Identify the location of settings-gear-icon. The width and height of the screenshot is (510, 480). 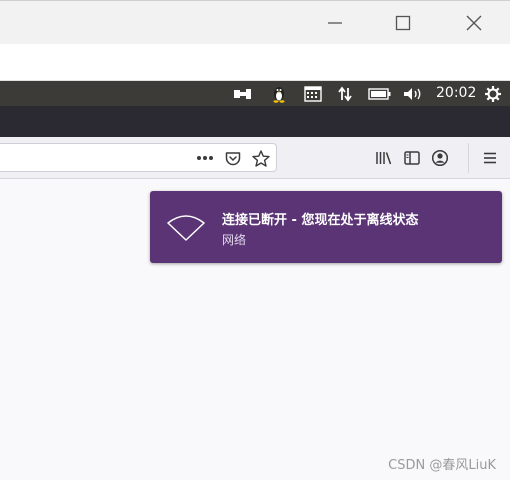
(493, 93).